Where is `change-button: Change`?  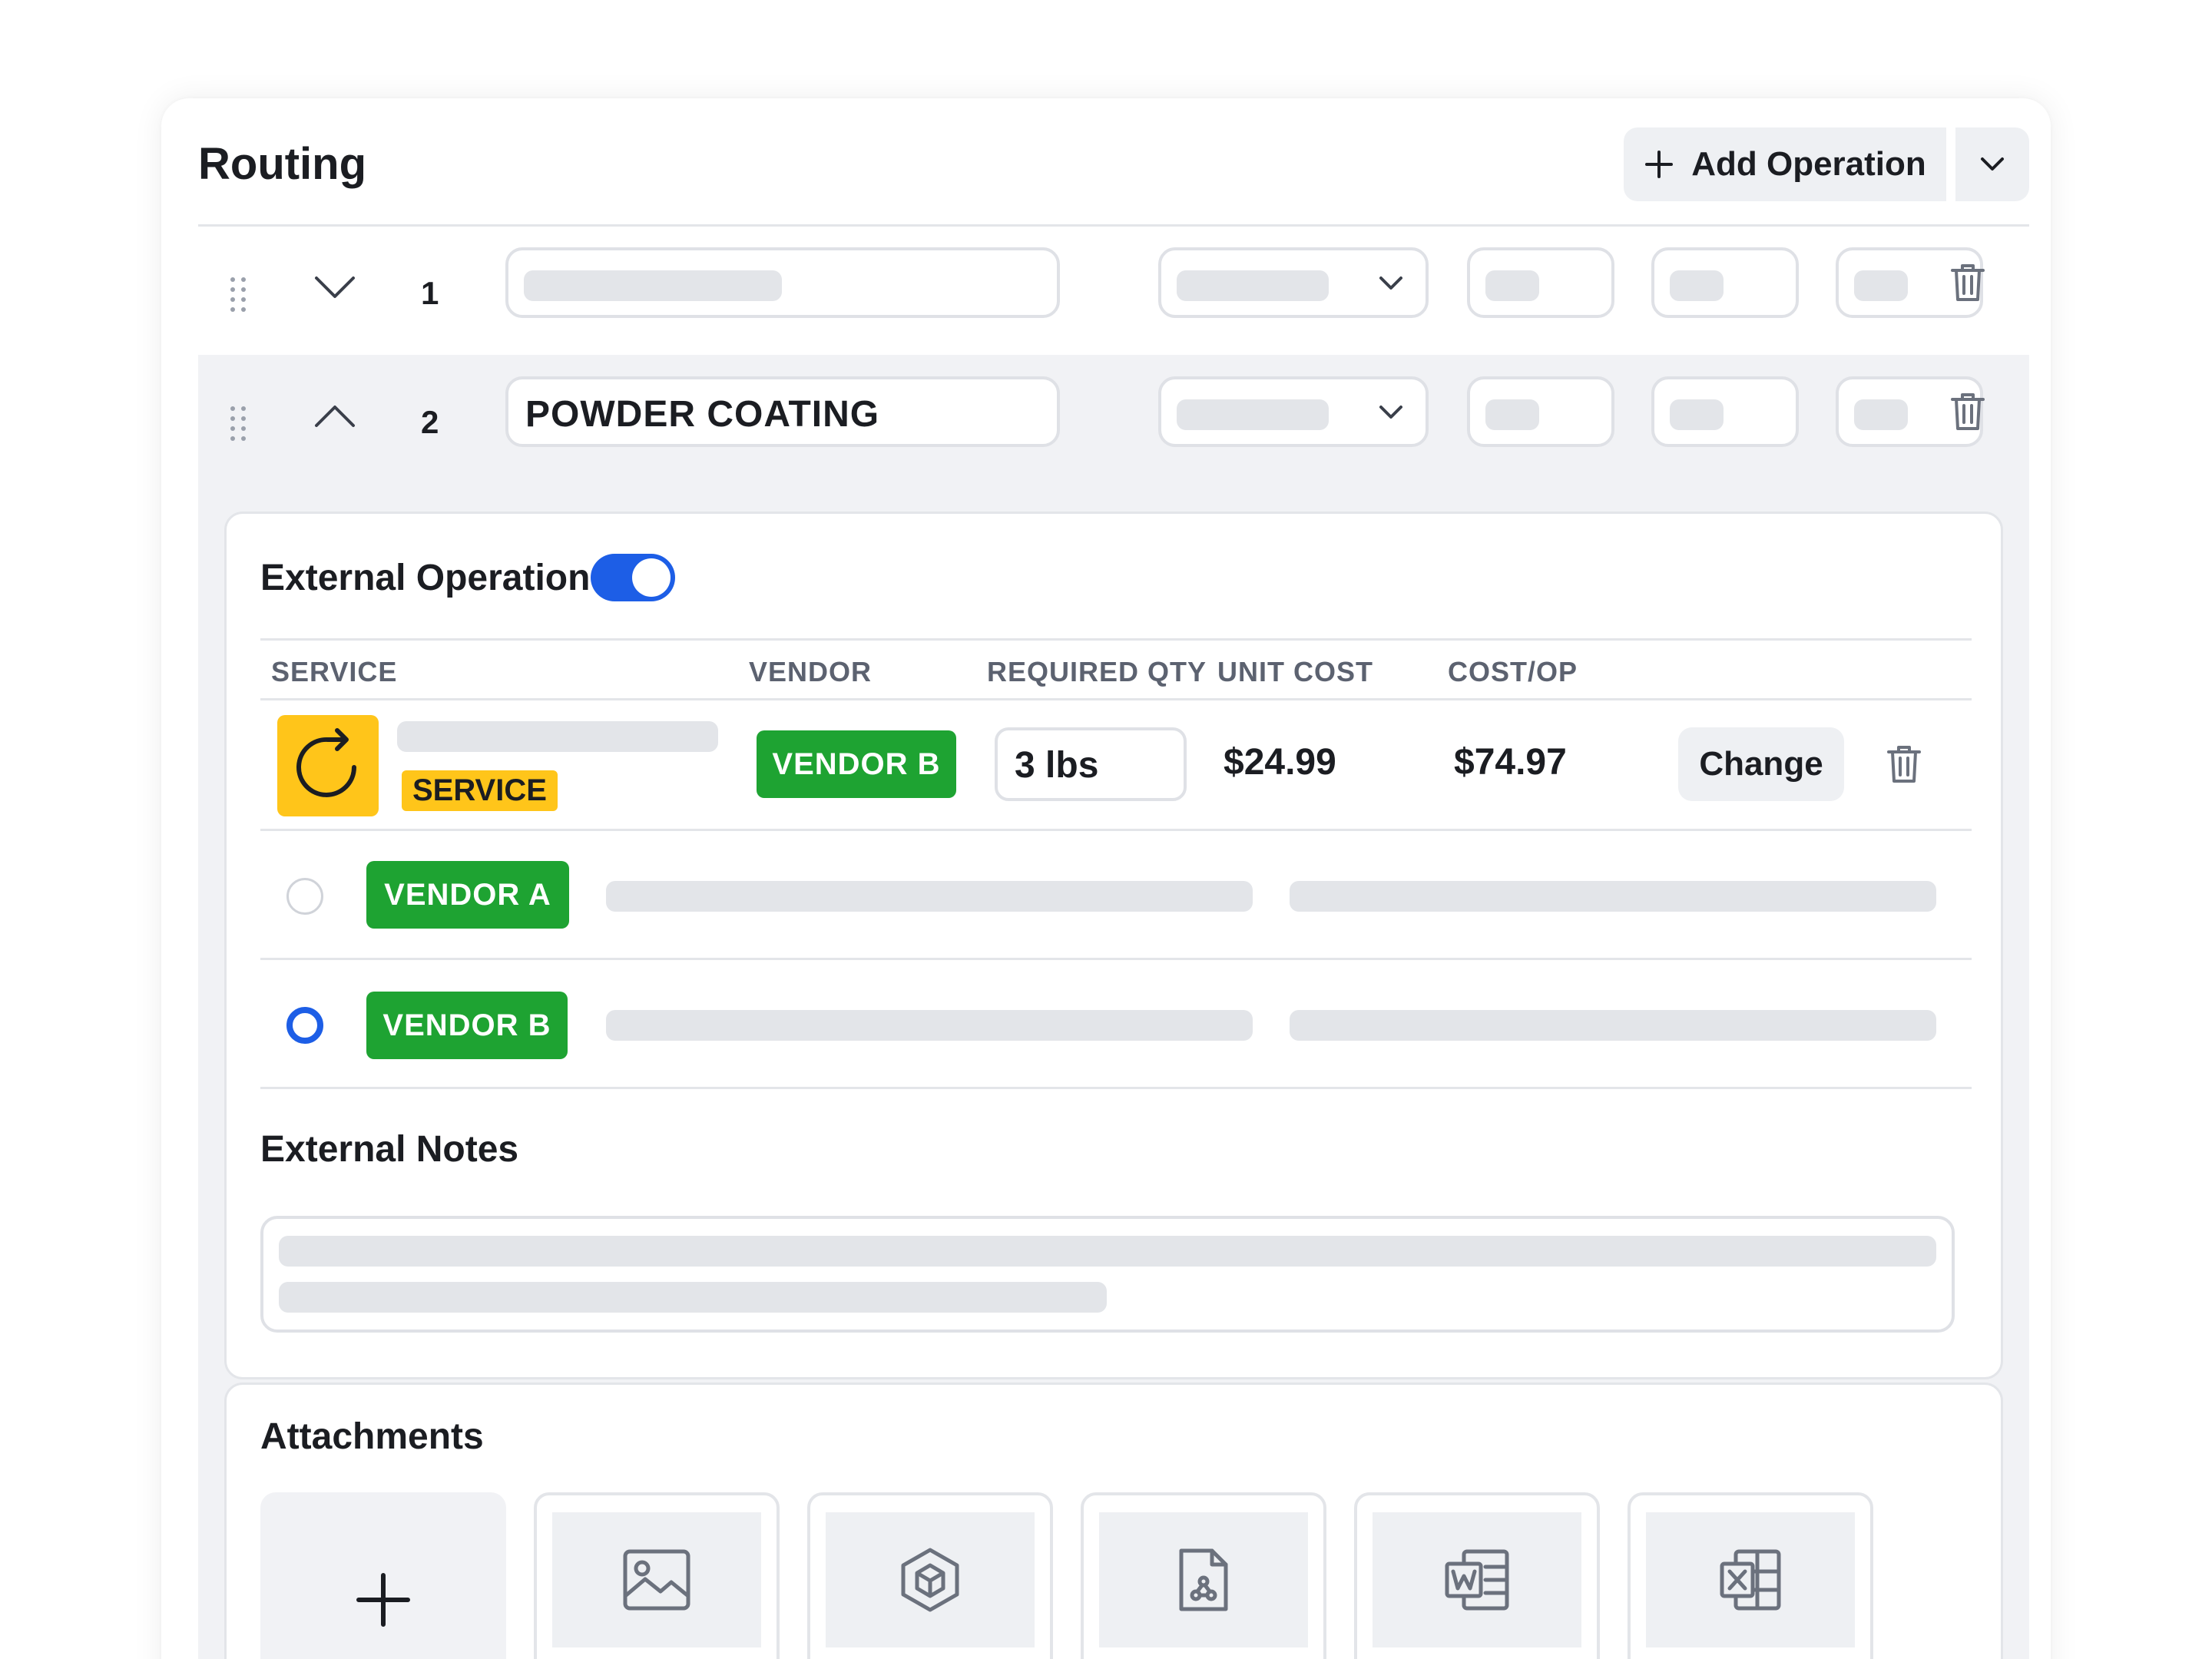
change-button: Change is located at coordinates (1761, 764).